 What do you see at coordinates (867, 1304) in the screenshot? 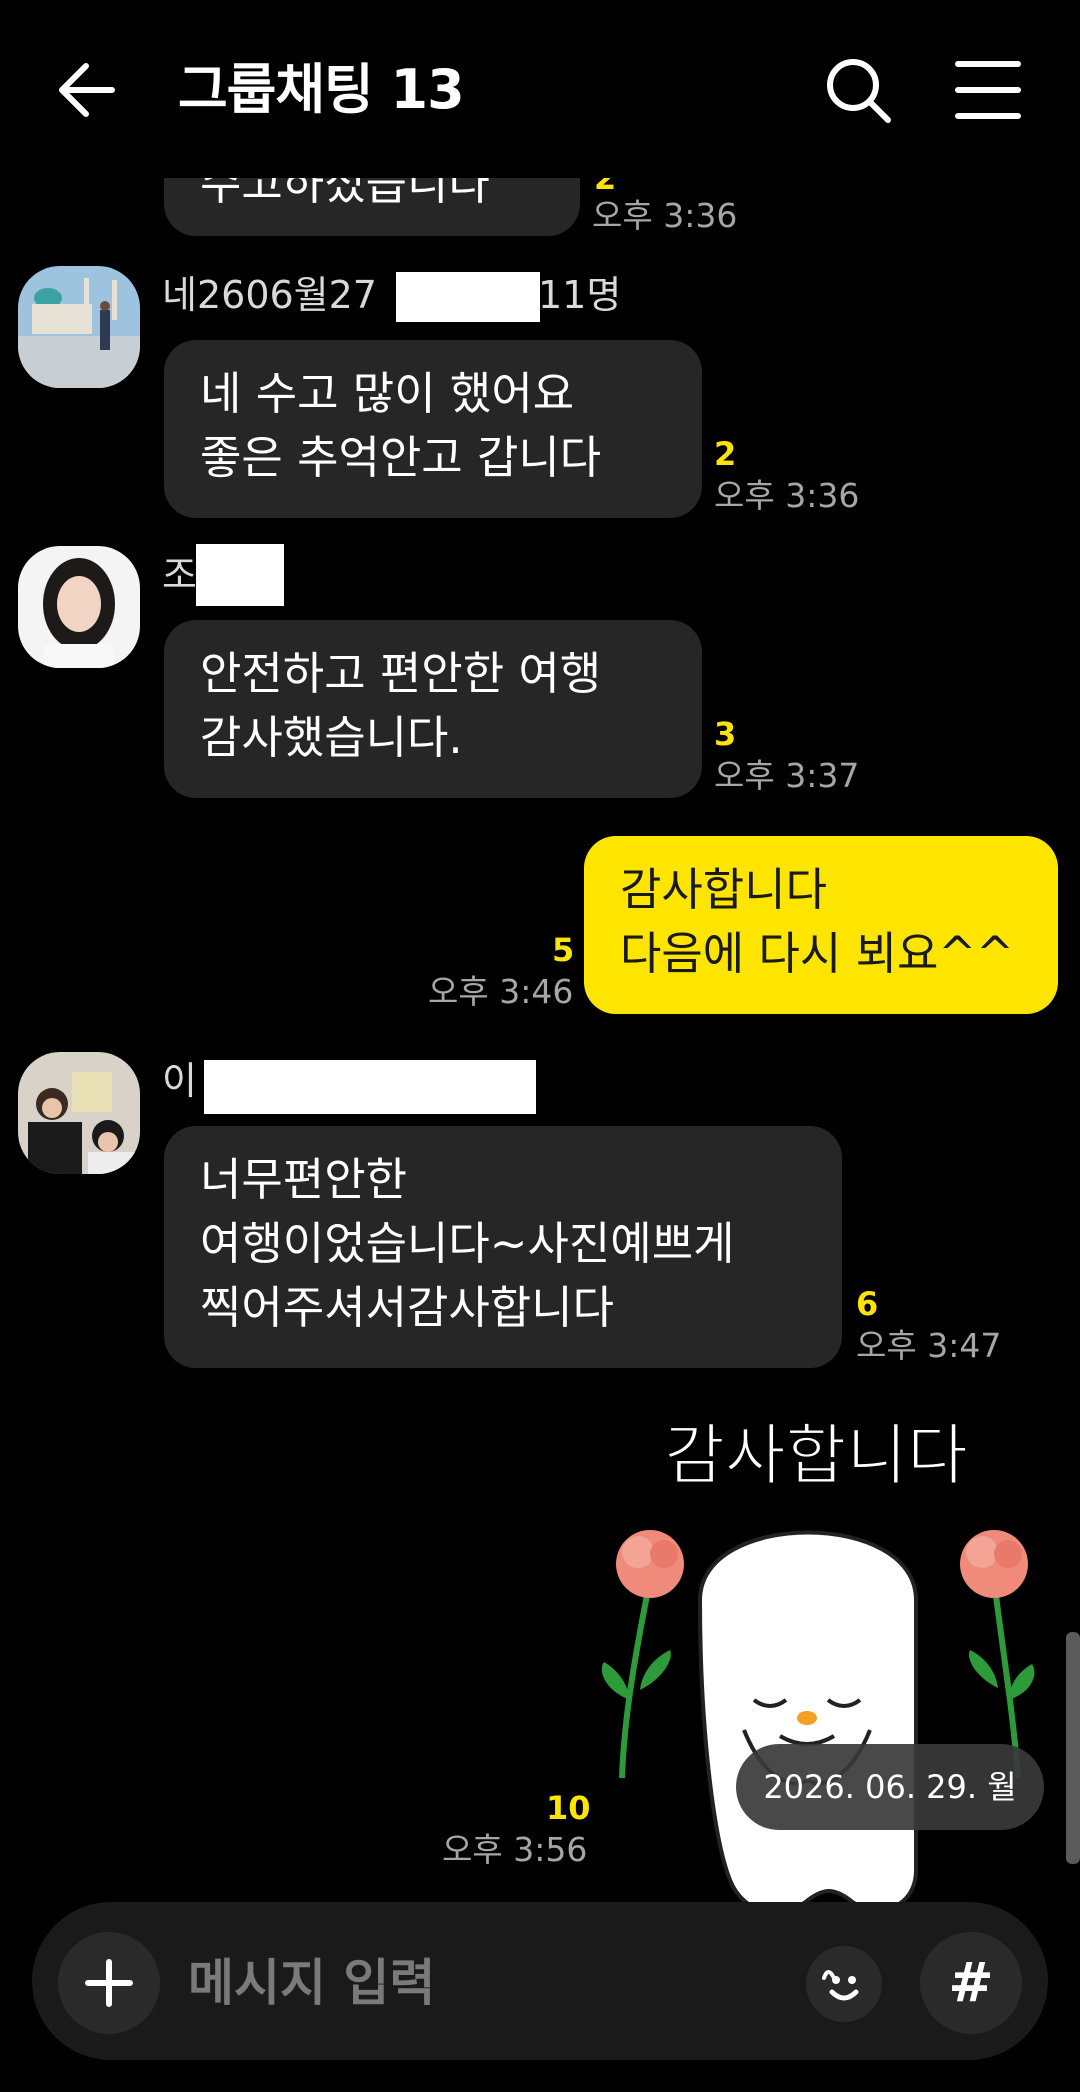
I see `unread-count: 6` at bounding box center [867, 1304].